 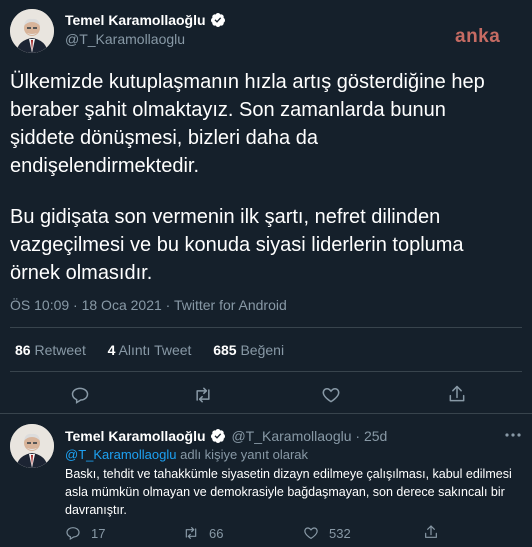 I want to click on reply-author-handle: @T_Karamollaoglu, so click(x=291, y=436).